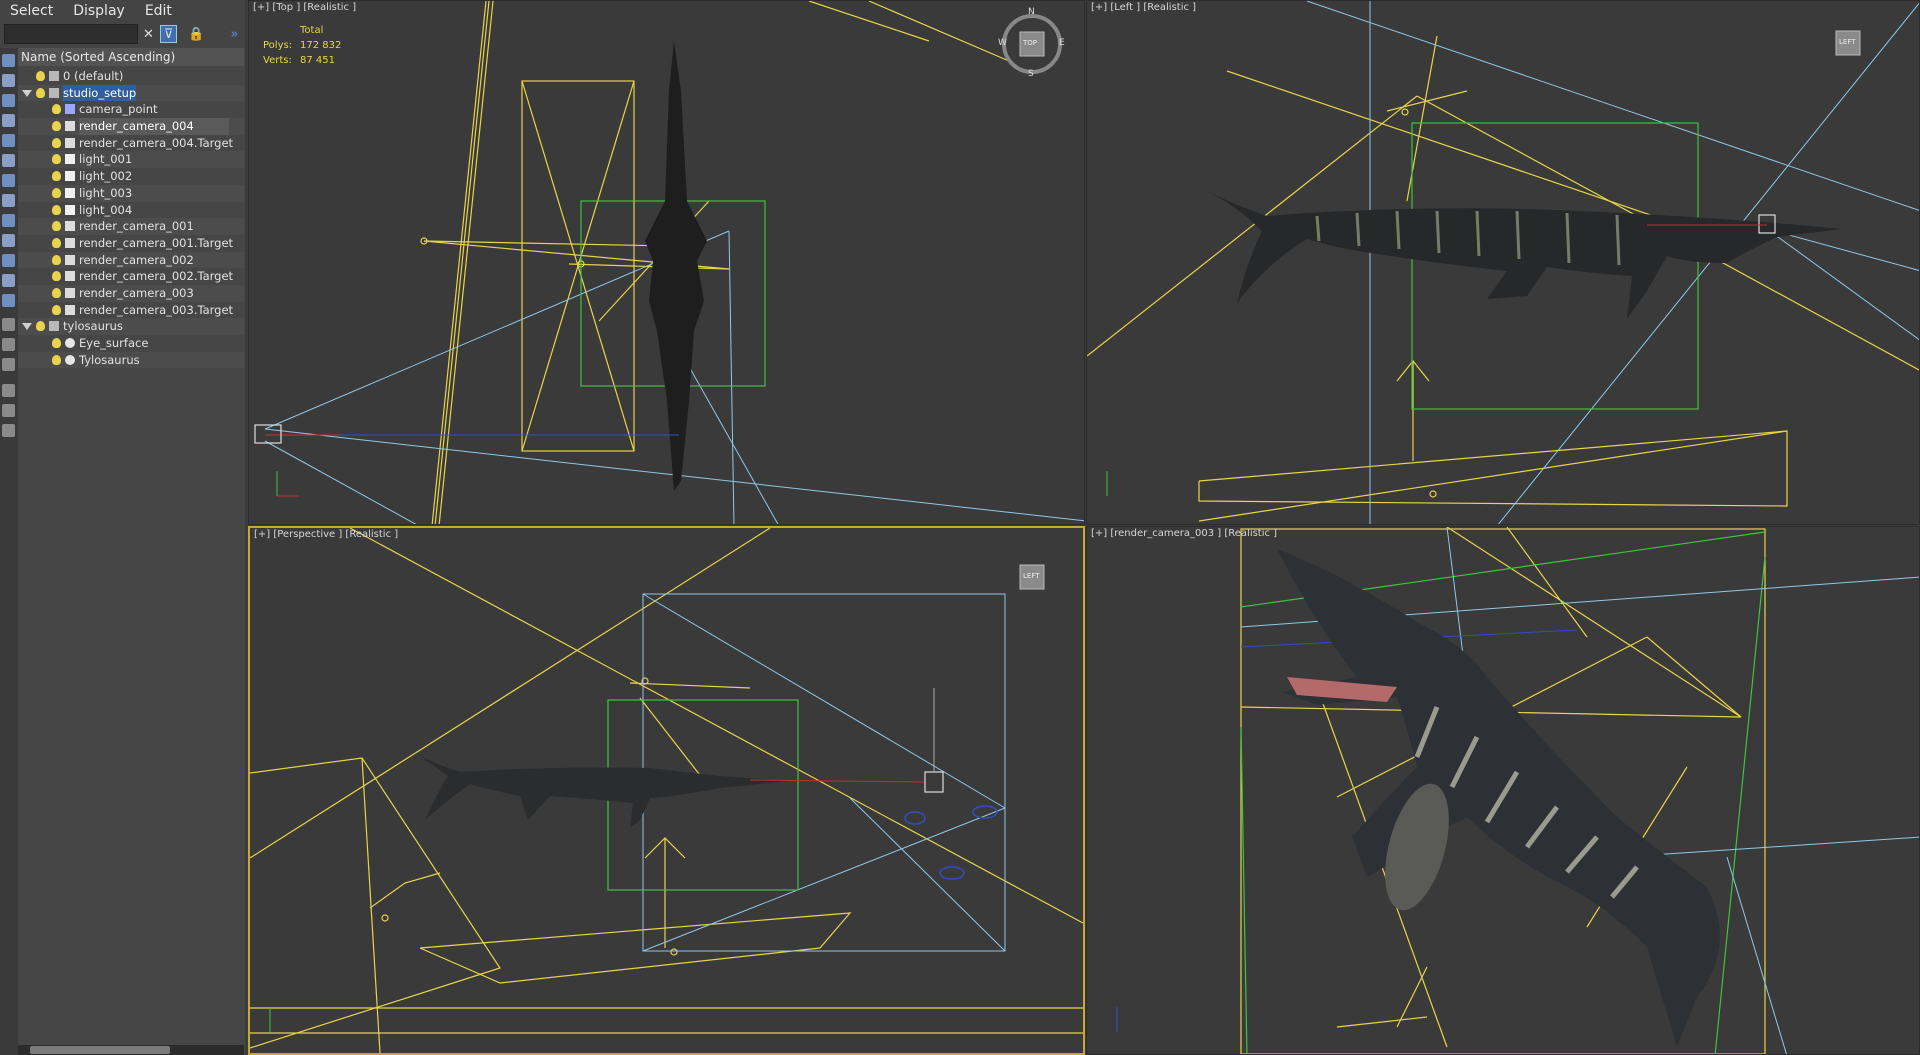 This screenshot has width=1920, height=1055. I want to click on tree-row: Eye_surface, so click(131, 343).